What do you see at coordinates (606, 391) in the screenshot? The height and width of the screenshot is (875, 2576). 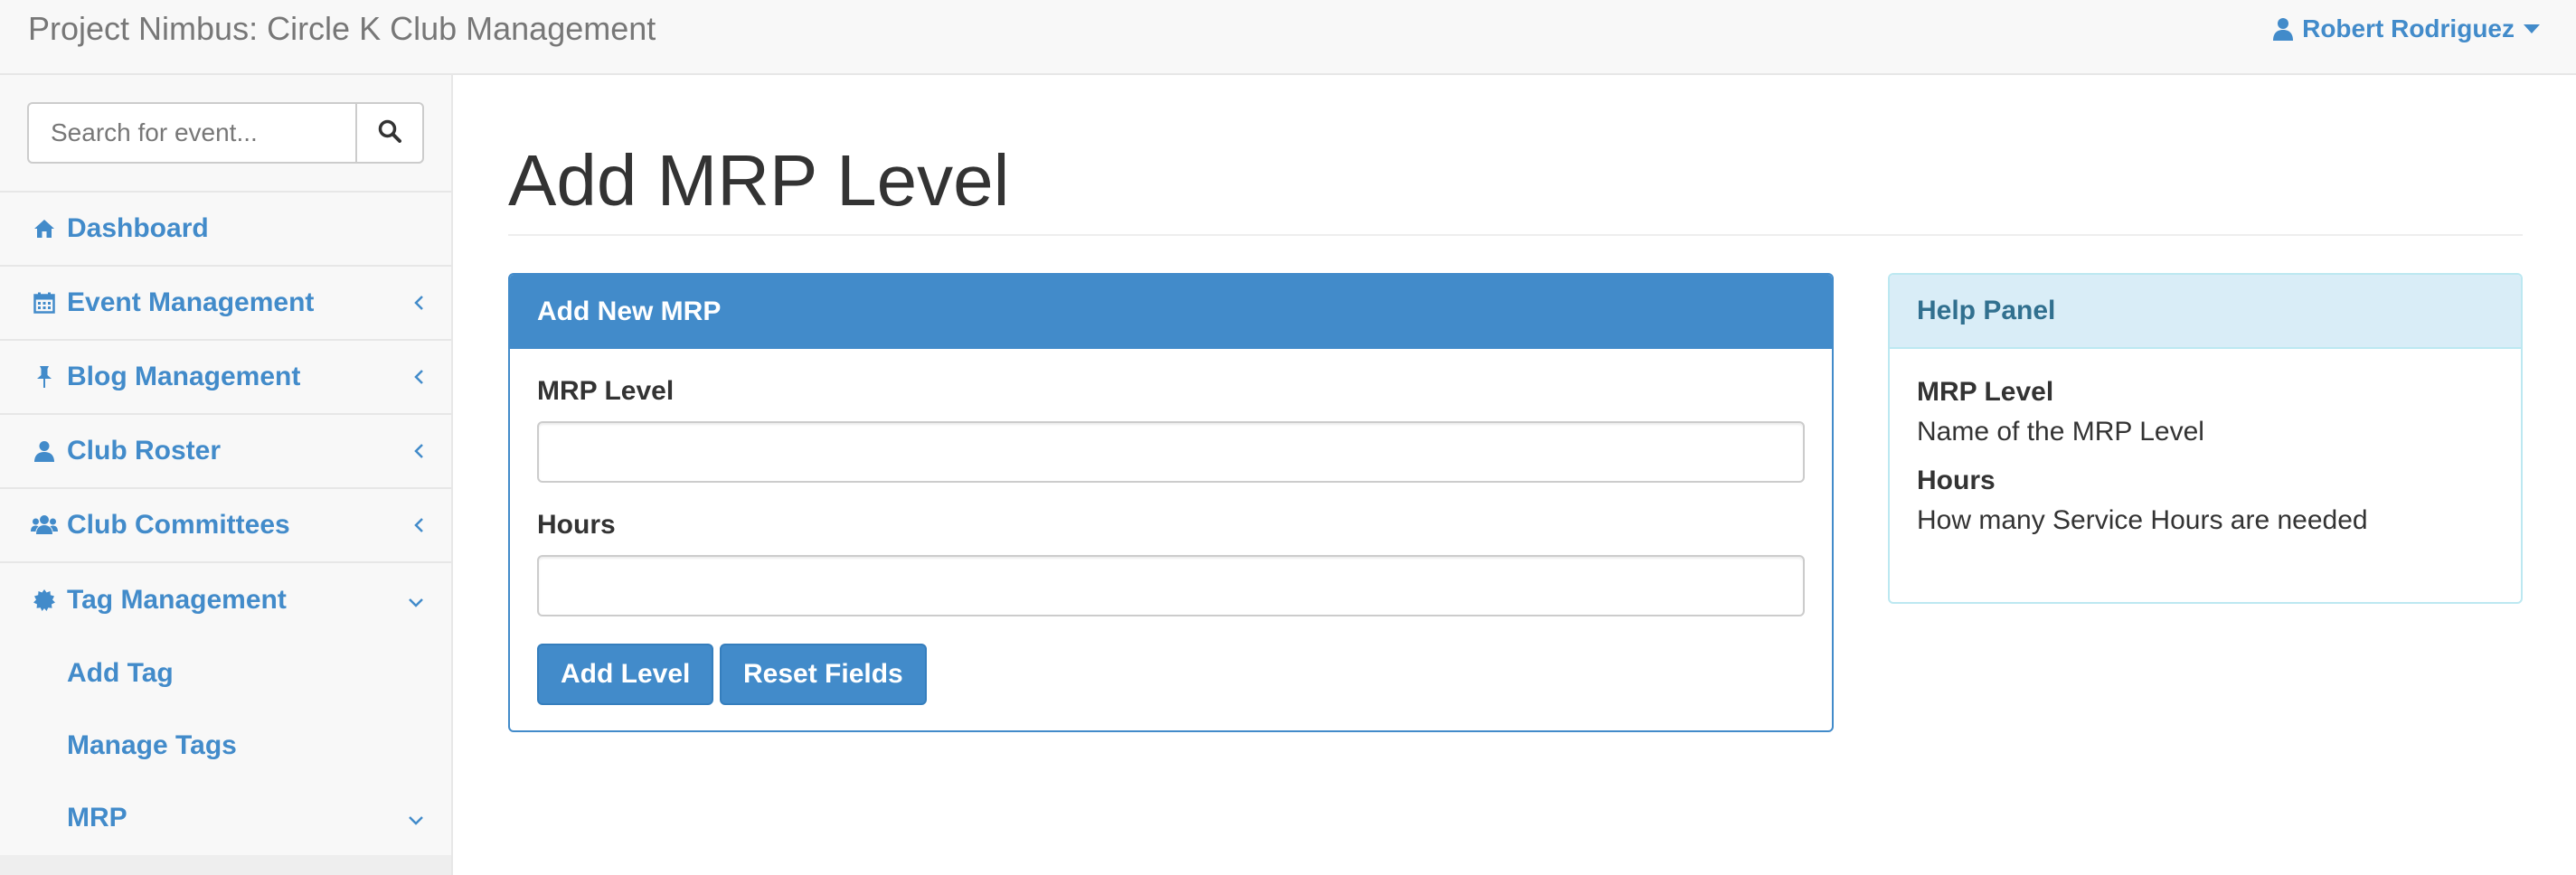 I see `mrp-level-label: MRP Level` at bounding box center [606, 391].